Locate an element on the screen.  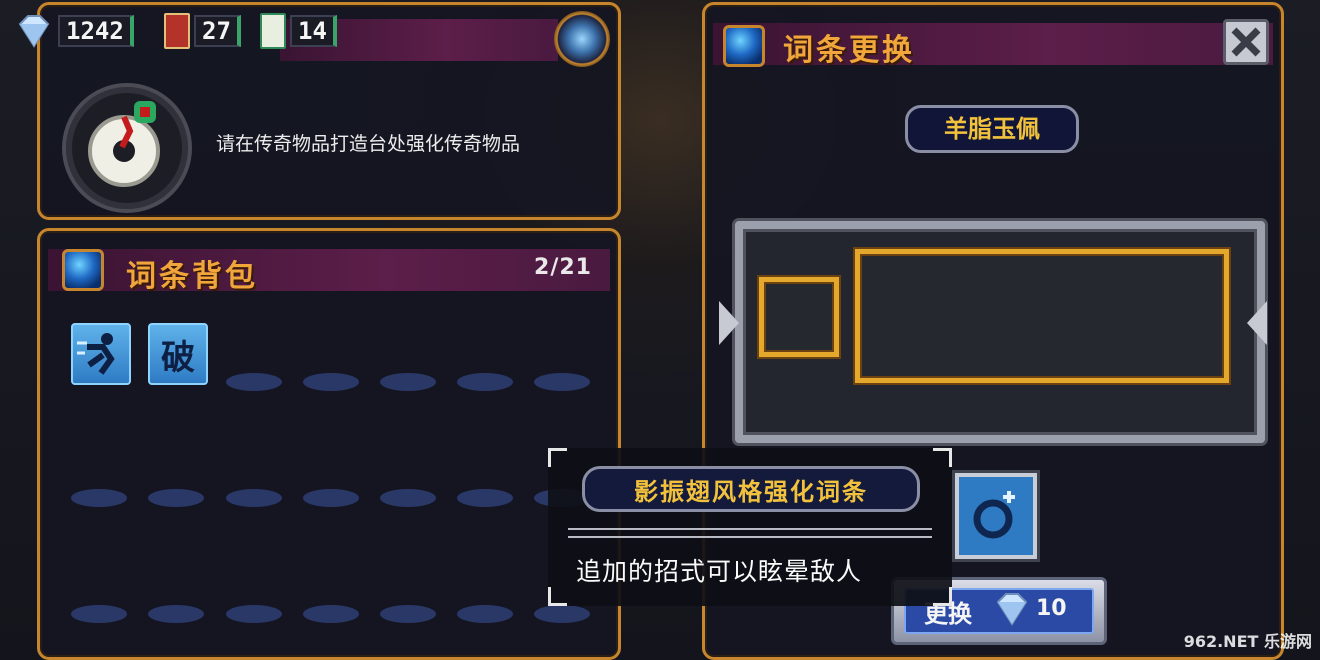
swap-title: 词条更换 is located at coordinates (849, 50).